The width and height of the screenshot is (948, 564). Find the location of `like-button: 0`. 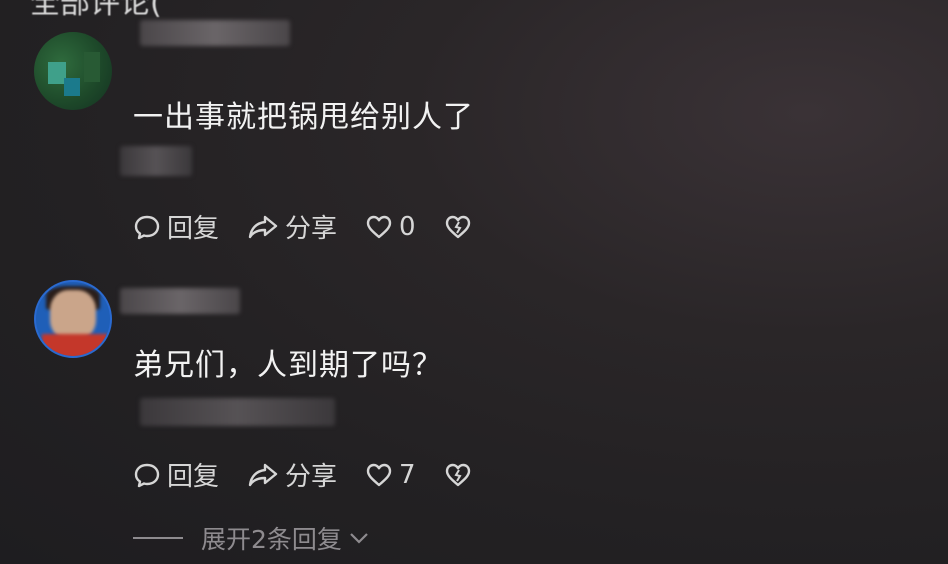

like-button: 0 is located at coordinates (390, 227).